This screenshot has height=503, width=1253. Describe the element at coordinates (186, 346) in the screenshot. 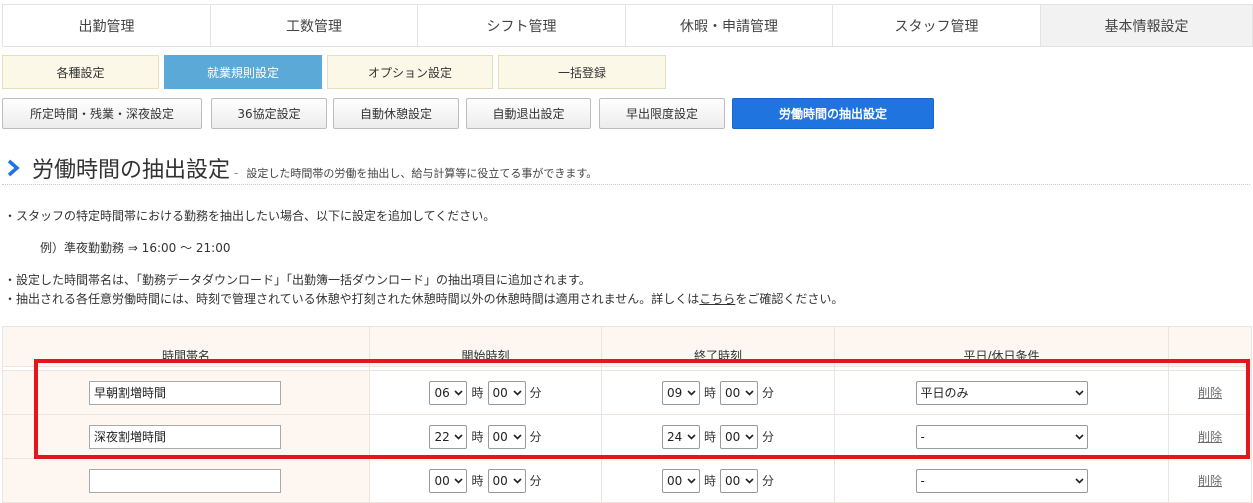

I see `col-header-name: 時間帯名` at that location.